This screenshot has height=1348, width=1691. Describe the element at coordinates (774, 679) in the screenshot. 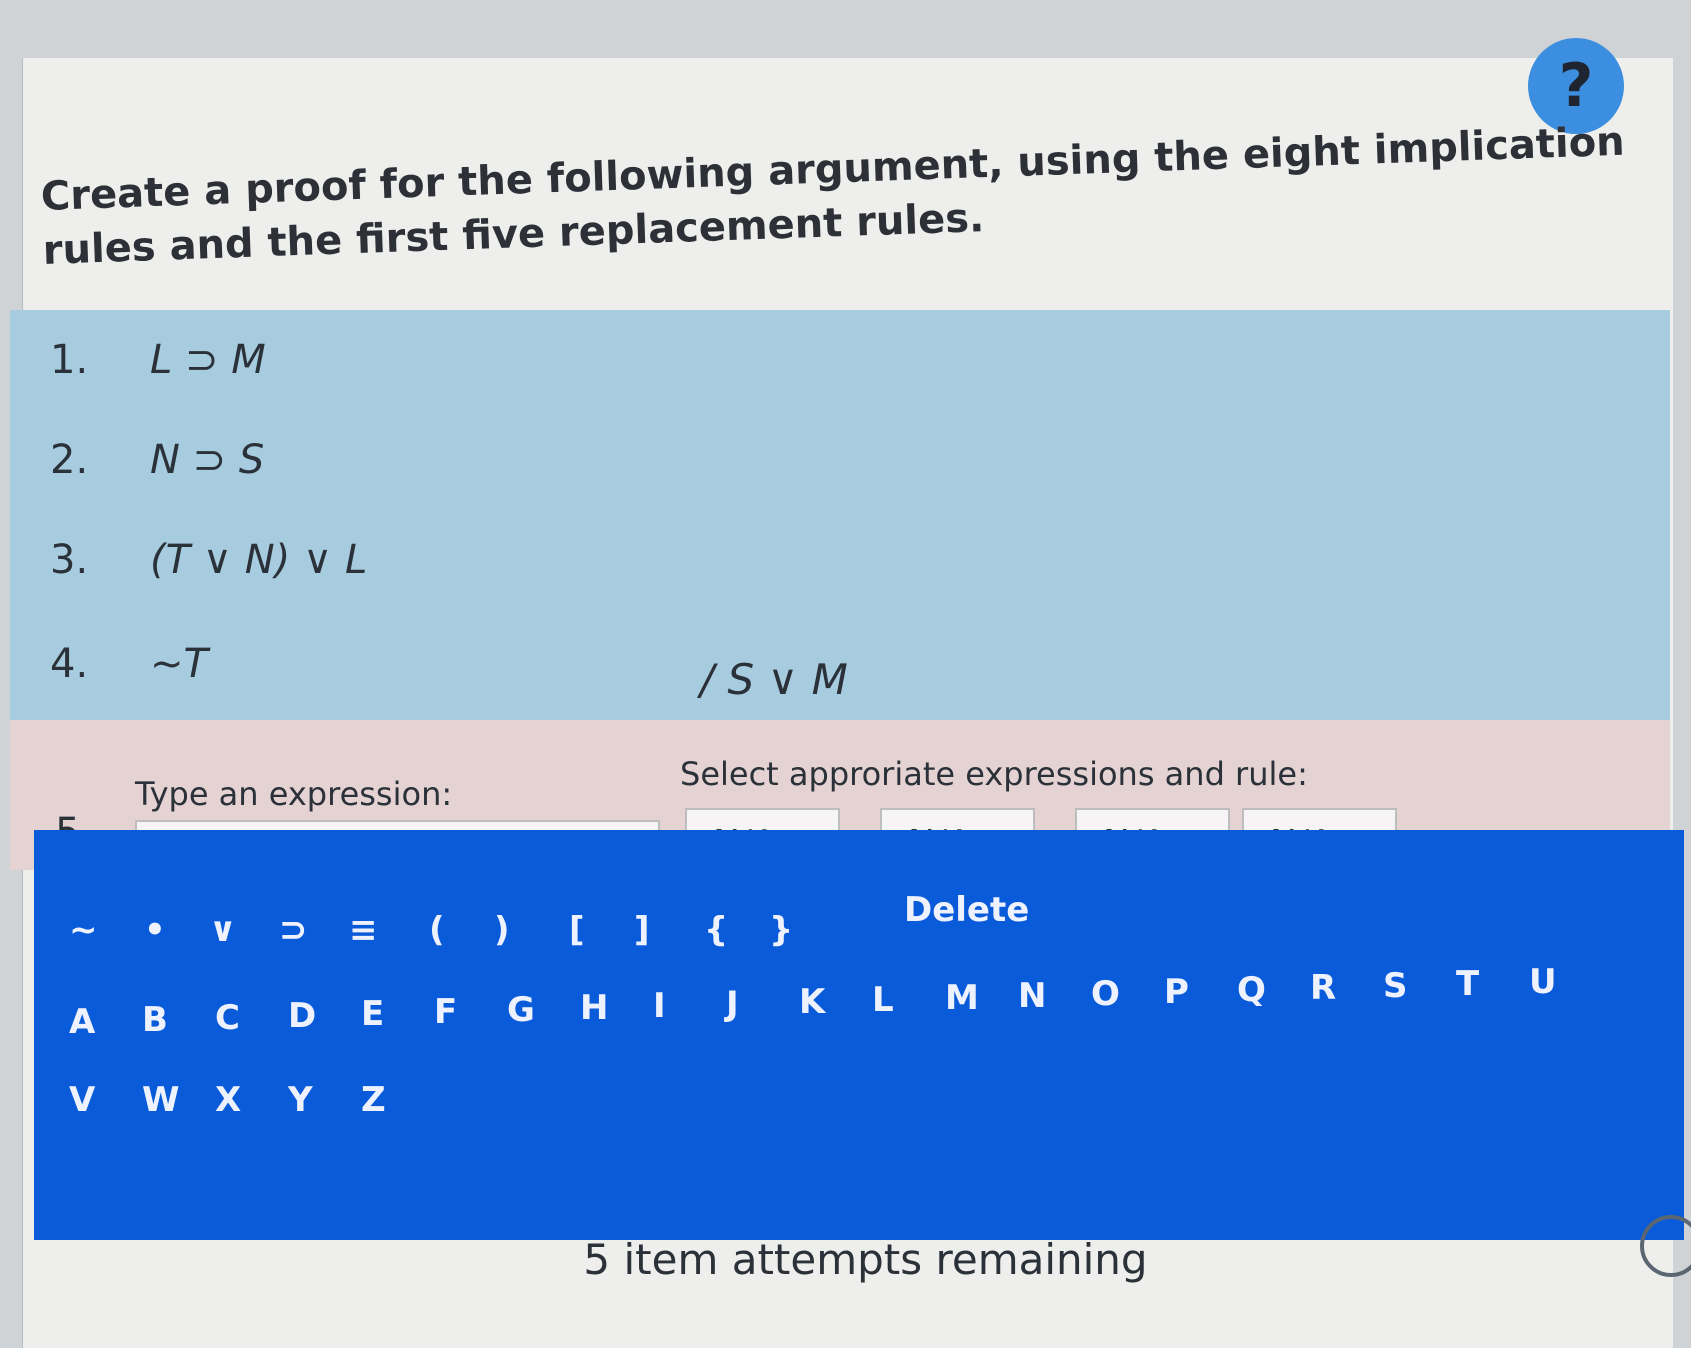

I see `conclusion-expression: / S ∨ M` at that location.